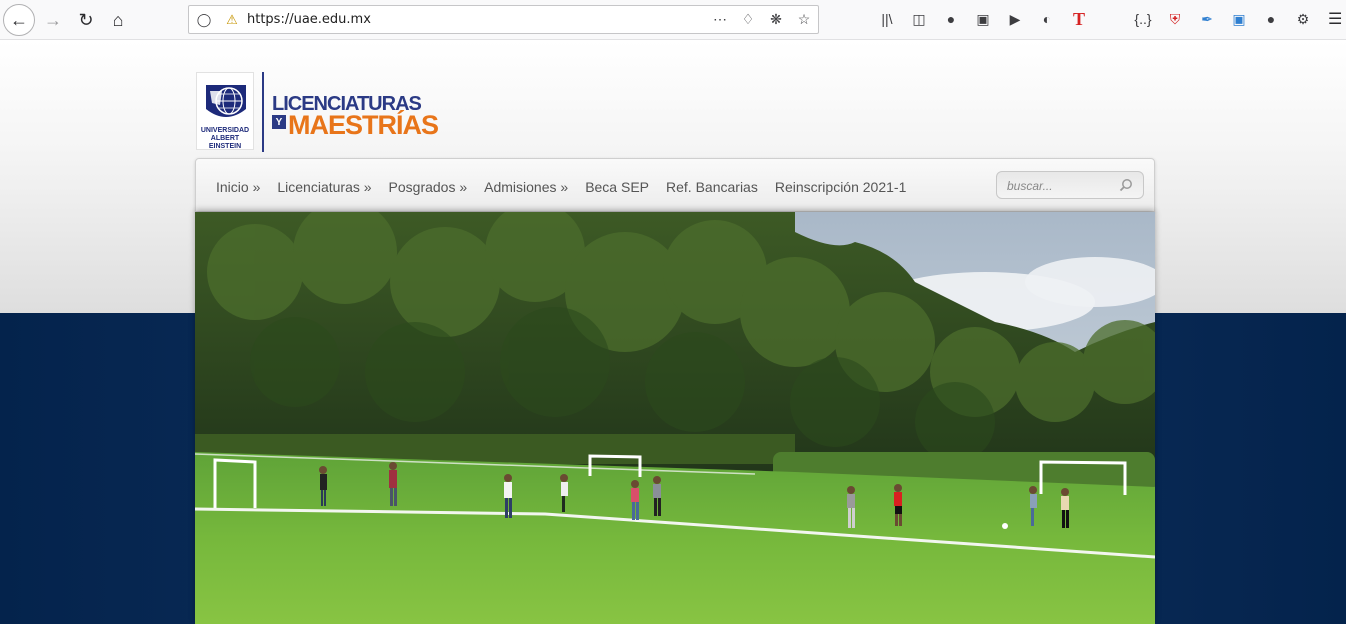 Image resolution: width=1346 pixels, height=624 pixels. What do you see at coordinates (19, 20) in the screenshot?
I see `back-arrow-icon: ←` at bounding box center [19, 20].